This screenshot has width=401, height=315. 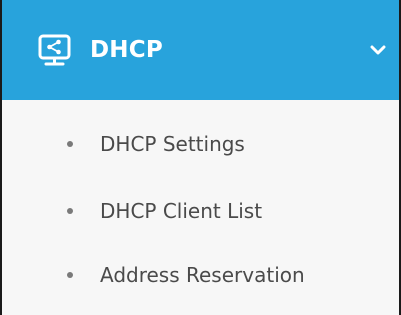 I want to click on submenu-item-label: DHCP Settings, so click(x=172, y=144).